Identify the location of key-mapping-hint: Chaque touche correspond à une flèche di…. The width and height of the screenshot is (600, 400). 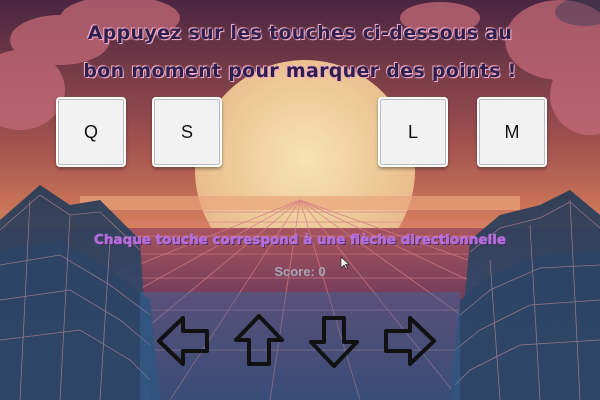
(300, 240).